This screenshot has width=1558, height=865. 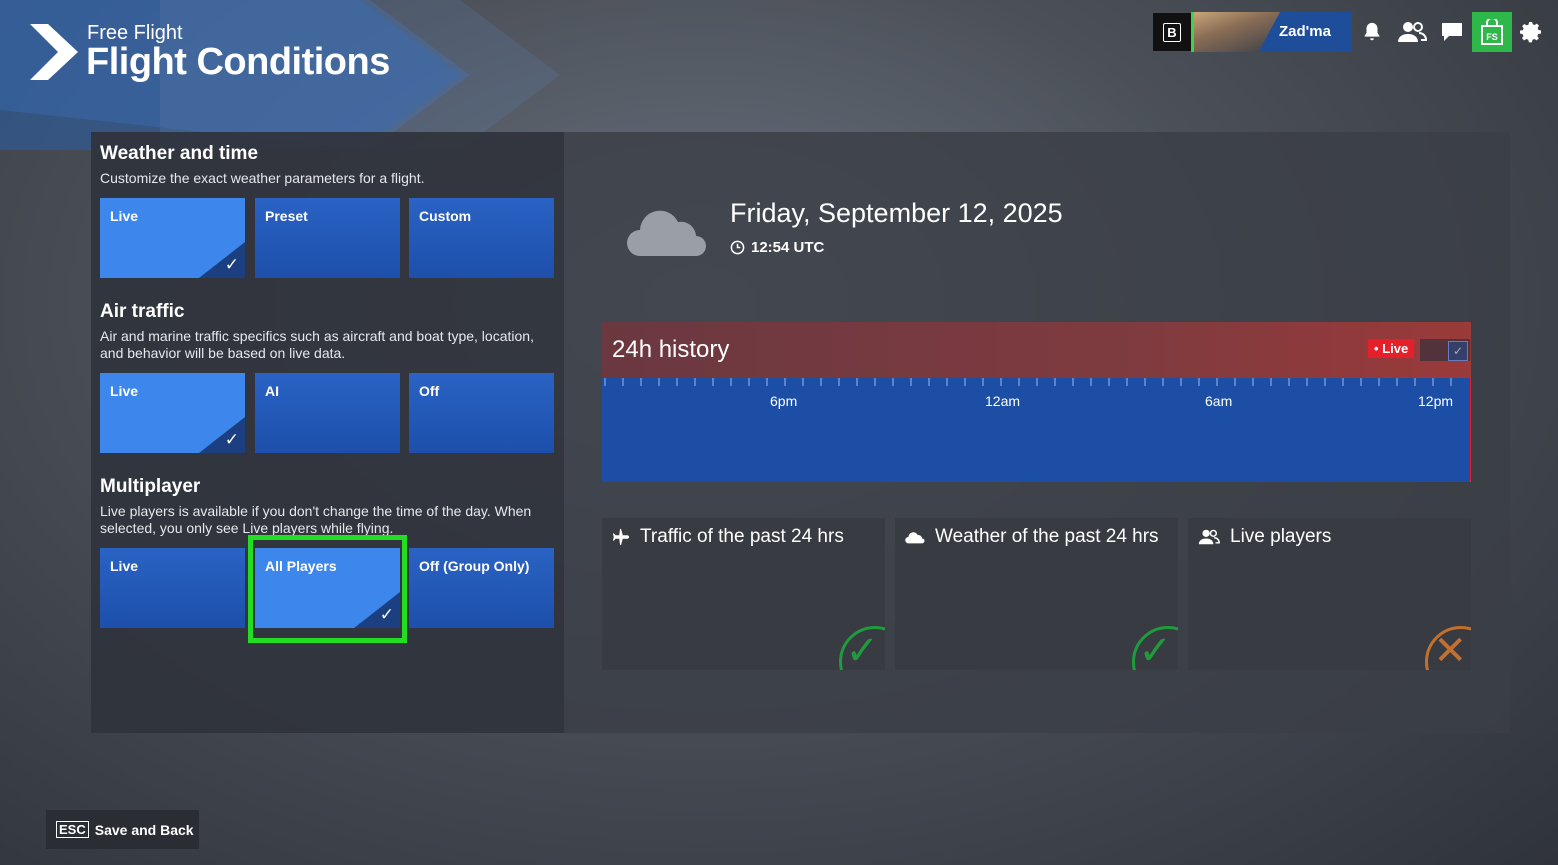 What do you see at coordinates (1372, 32) in the screenshot?
I see `bell-icon` at bounding box center [1372, 32].